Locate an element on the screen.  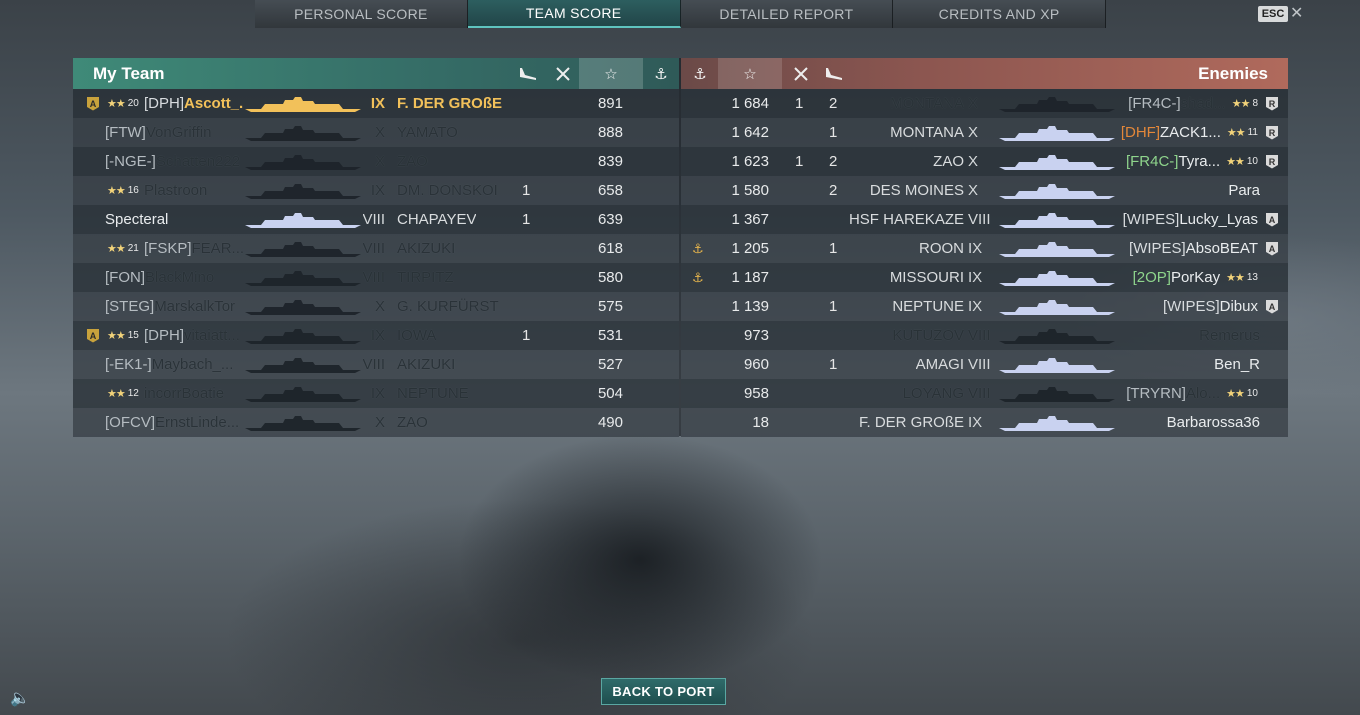
player-name-cell: incorrBoatie is located at coordinates (184, 393).